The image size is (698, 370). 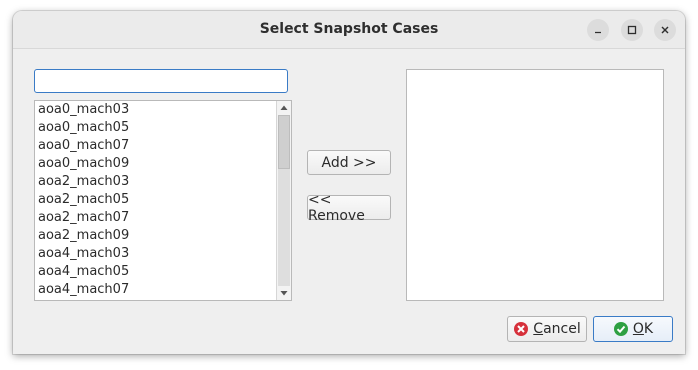 I want to click on list-item: aoa0_mach07, so click(x=156, y=146).